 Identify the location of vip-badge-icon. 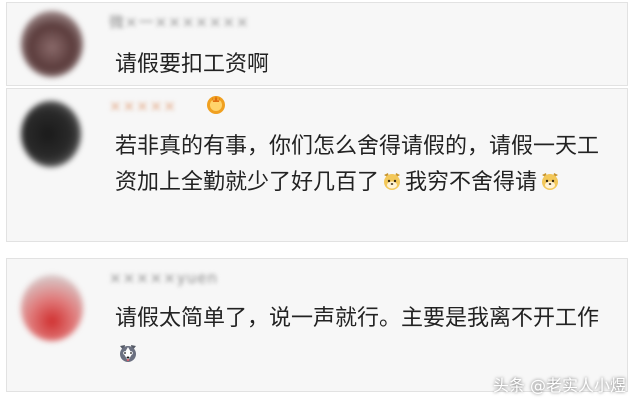
(216, 104).